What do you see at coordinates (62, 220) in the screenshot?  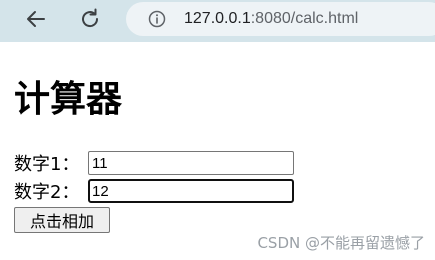 I see `add-button: 点击相加` at bounding box center [62, 220].